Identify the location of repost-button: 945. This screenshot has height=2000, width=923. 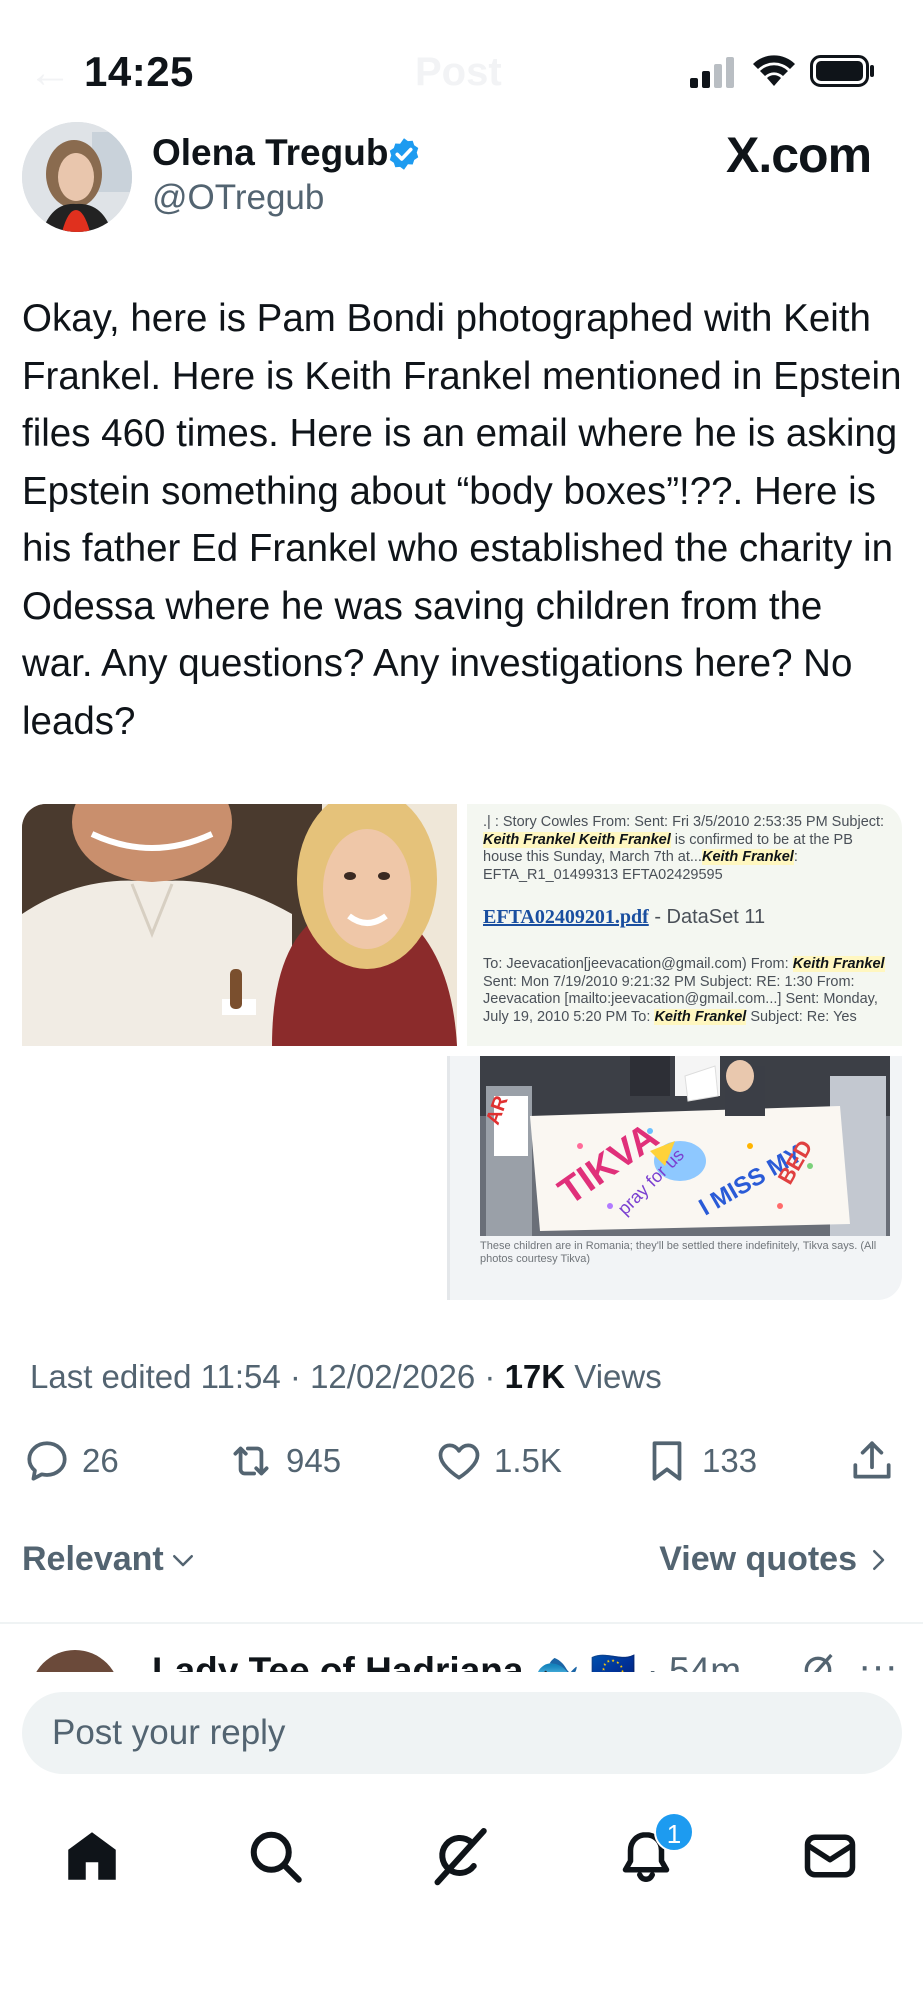
(283, 1461).